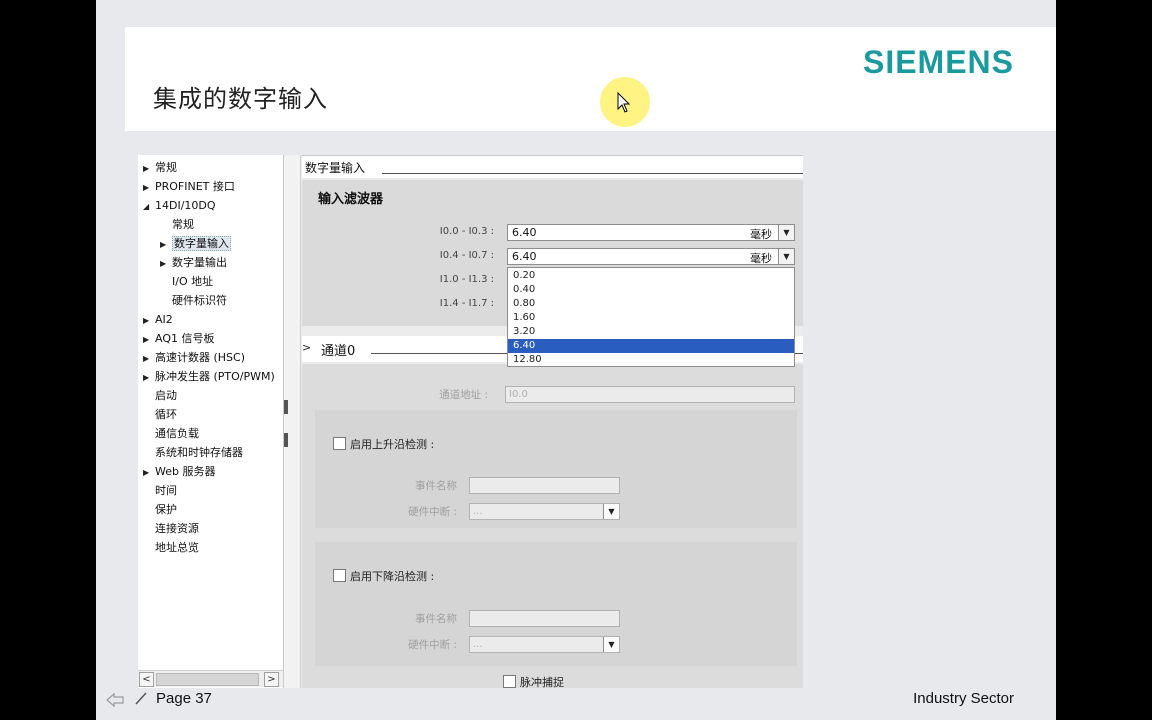  What do you see at coordinates (651, 346) in the screenshot?
I see `dropdown-option-selected: 6.40` at bounding box center [651, 346].